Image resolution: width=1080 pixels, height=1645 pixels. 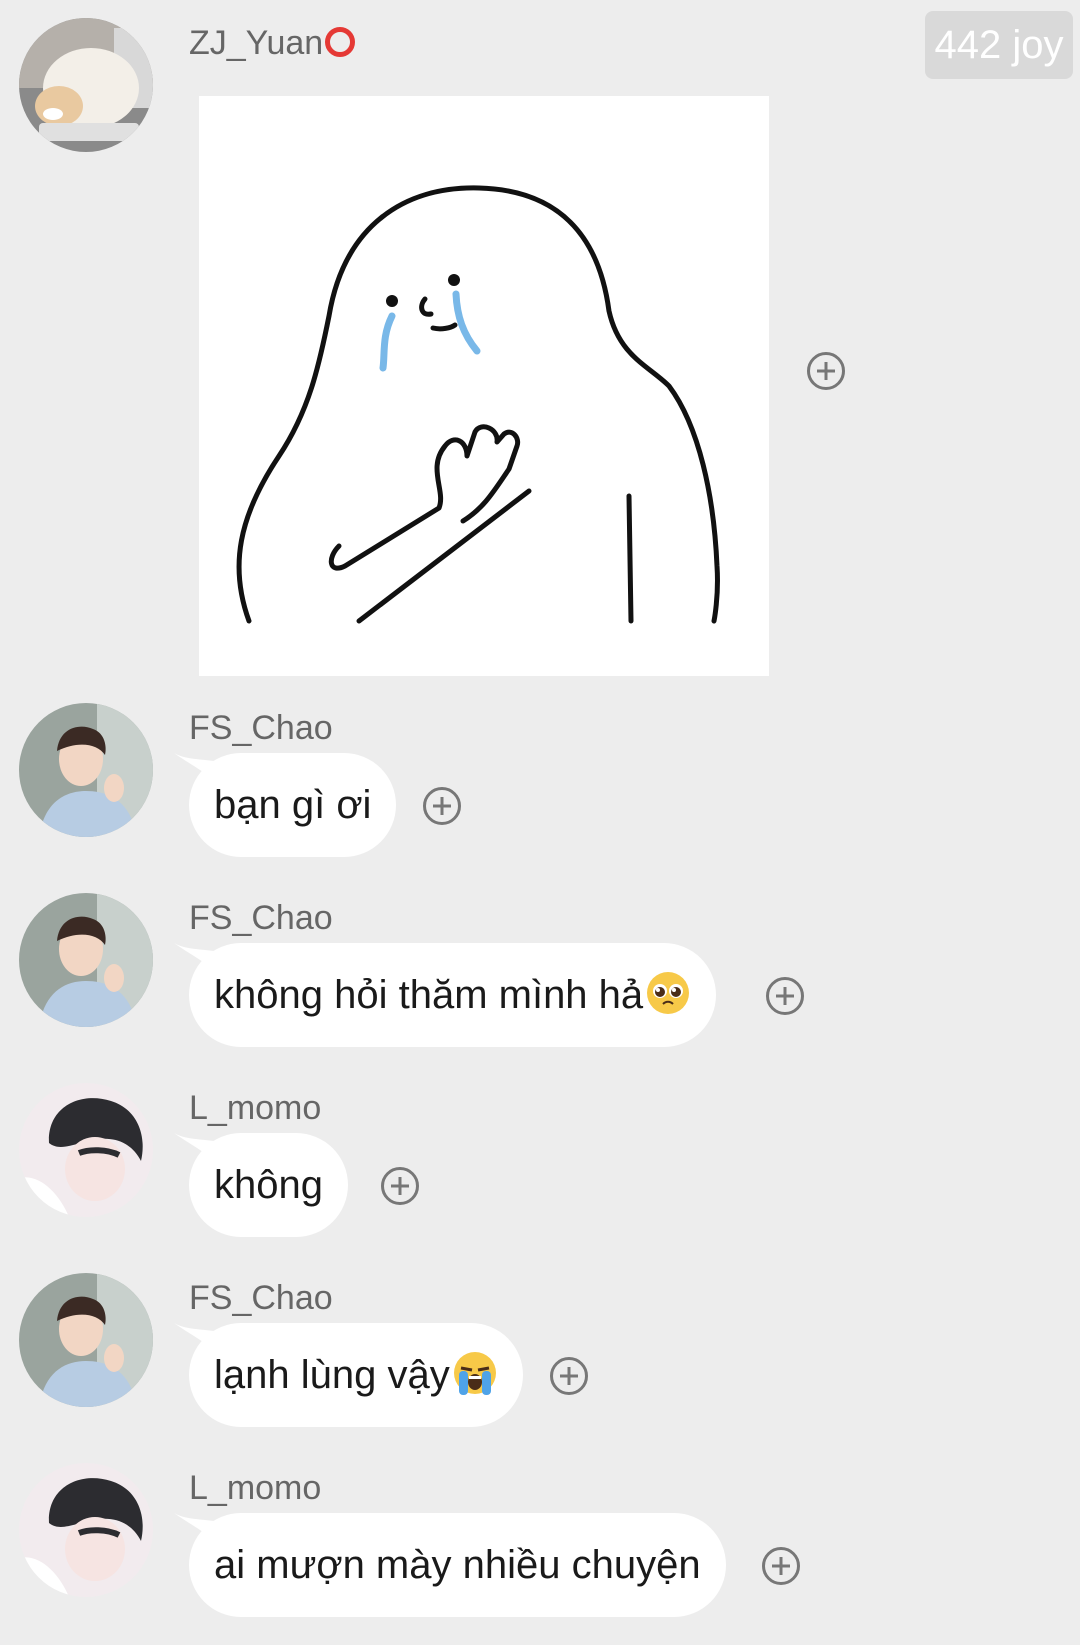 I want to click on message-bubble: không hỏi thăm mình hả, so click(x=453, y=995).